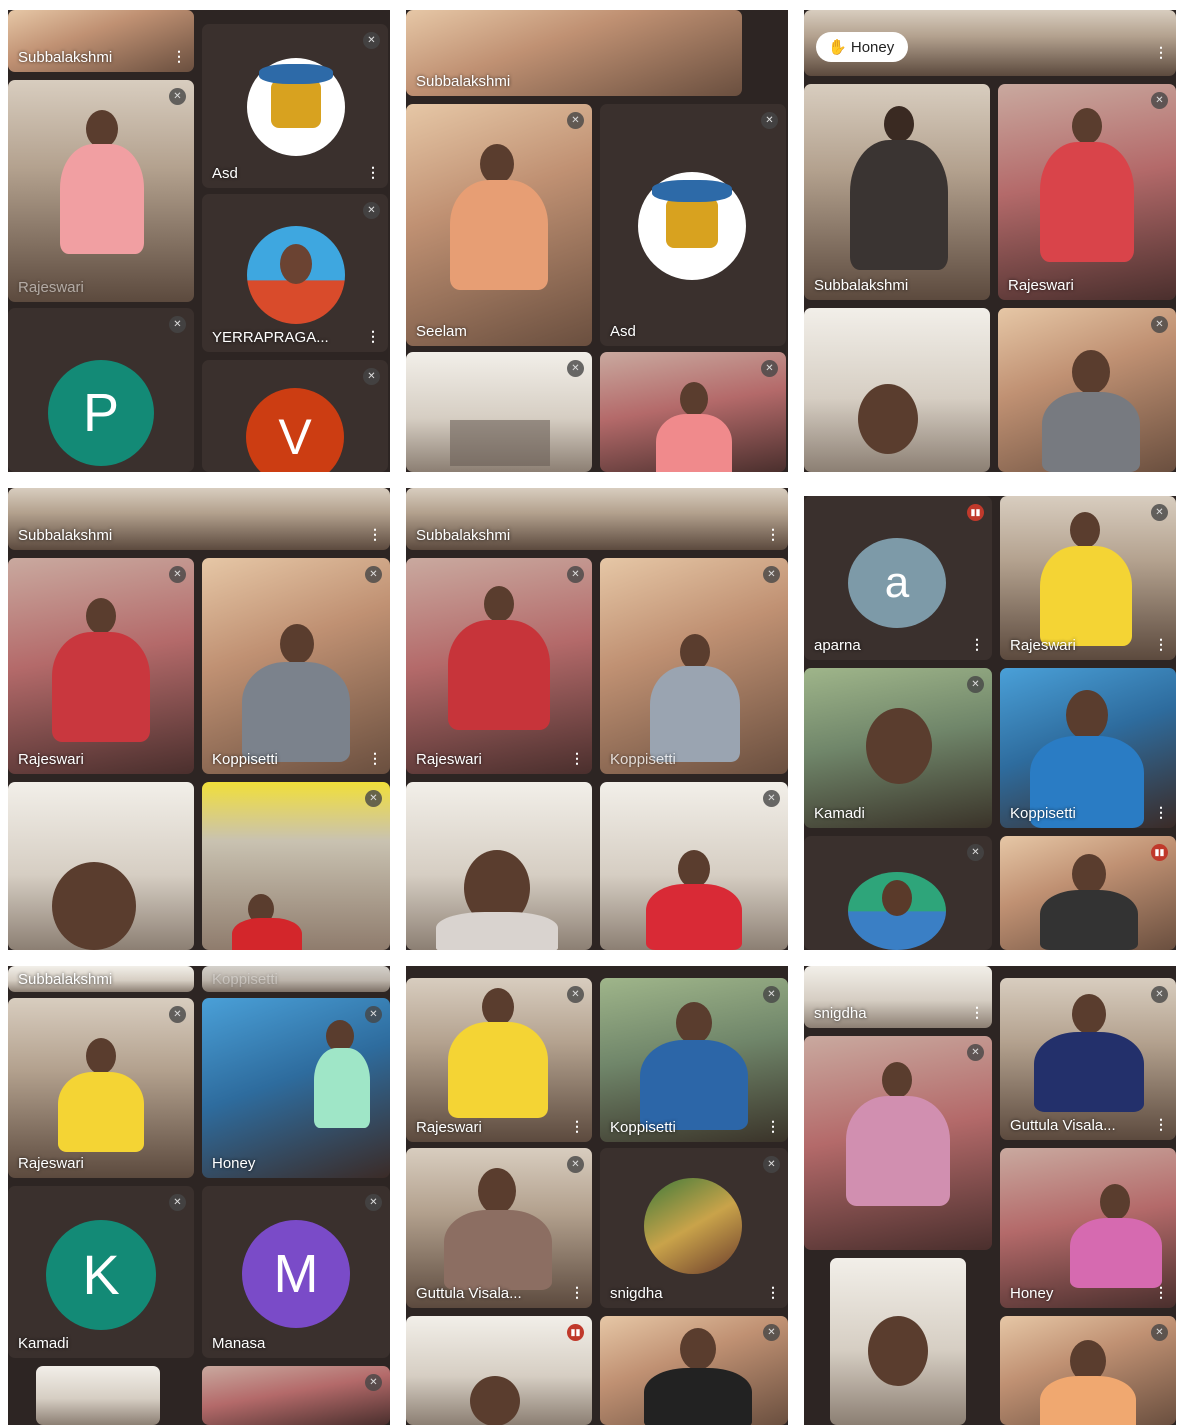 This screenshot has height=1425, width=1177. I want to click on participant-tile: Kamadi ✕, so click(898, 748).